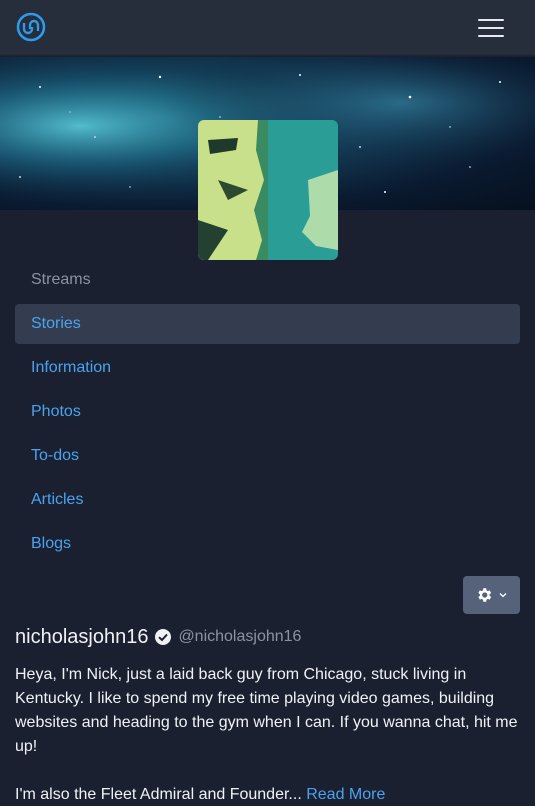 The width and height of the screenshot is (535, 806). Describe the element at coordinates (267, 544) in the screenshot. I see `nav-item-blogs: Blogs` at that location.